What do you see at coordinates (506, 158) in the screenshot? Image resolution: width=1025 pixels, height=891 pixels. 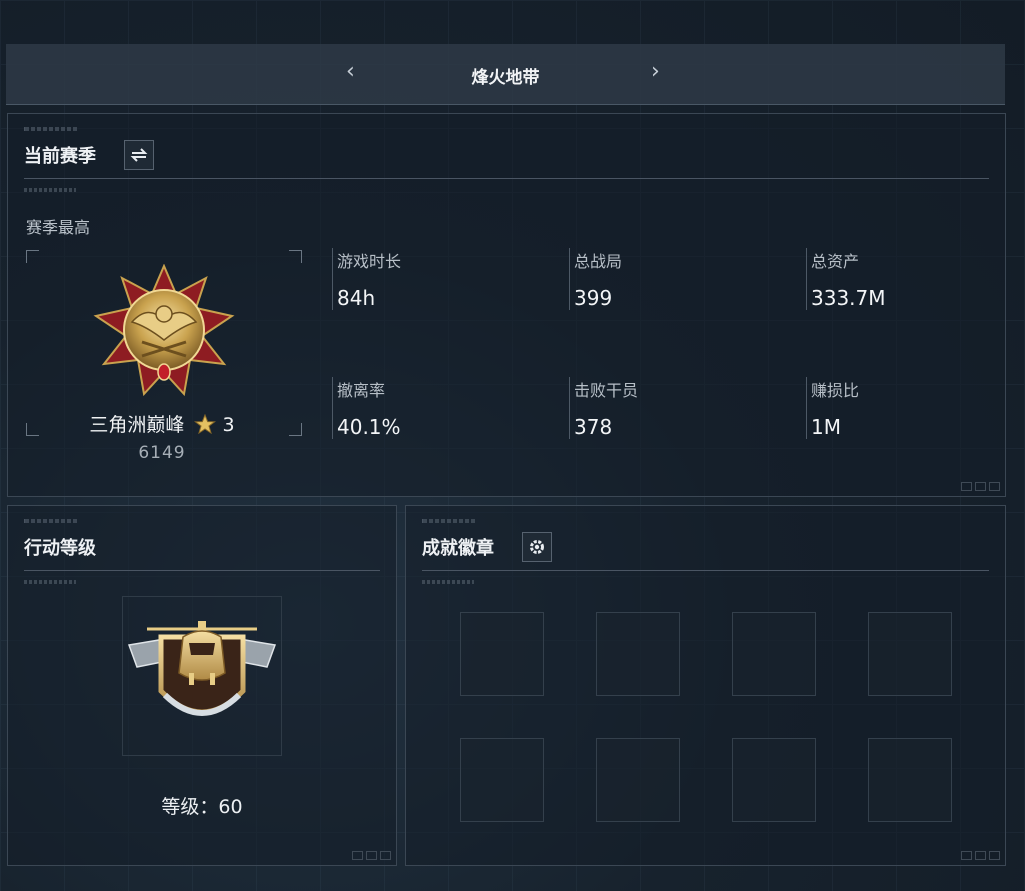 I see `season-panel-header: 当前赛季` at bounding box center [506, 158].